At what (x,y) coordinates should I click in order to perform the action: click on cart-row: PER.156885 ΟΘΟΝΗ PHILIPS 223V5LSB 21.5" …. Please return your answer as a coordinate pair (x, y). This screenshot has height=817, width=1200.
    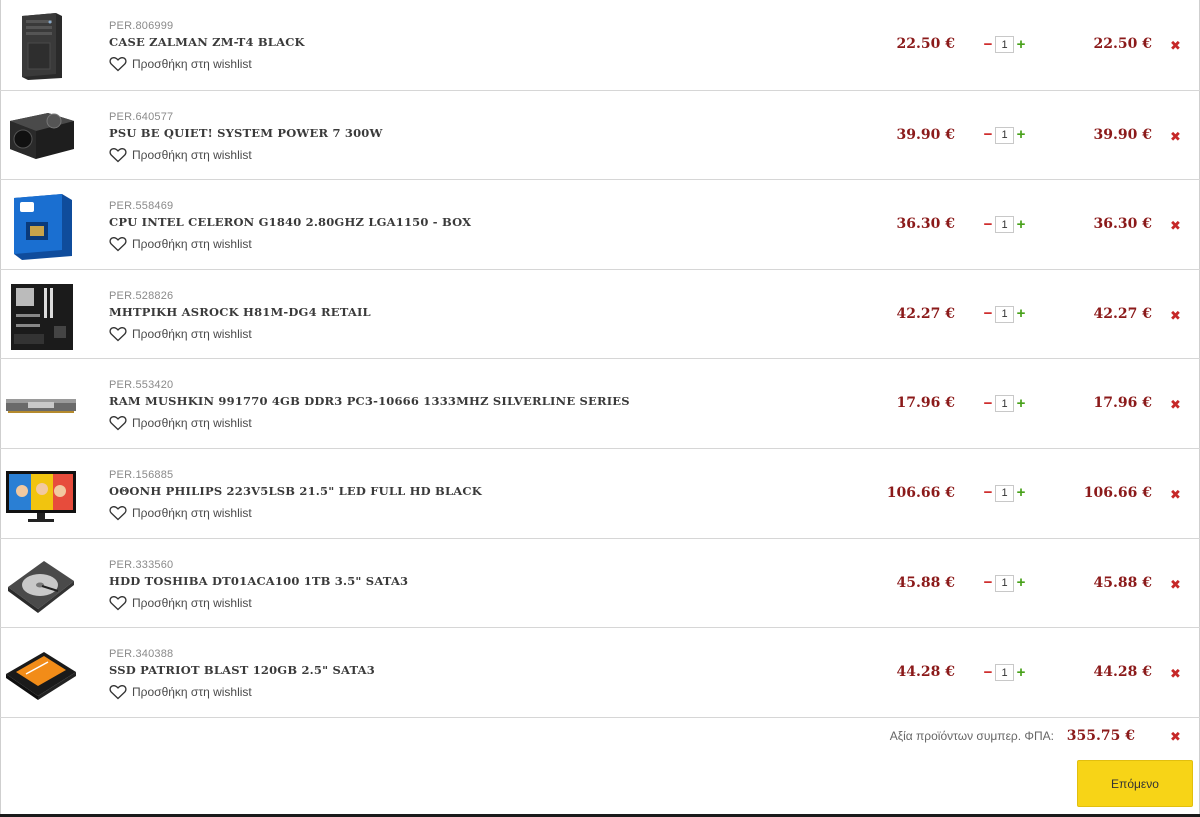
    Looking at the image, I should click on (600, 492).